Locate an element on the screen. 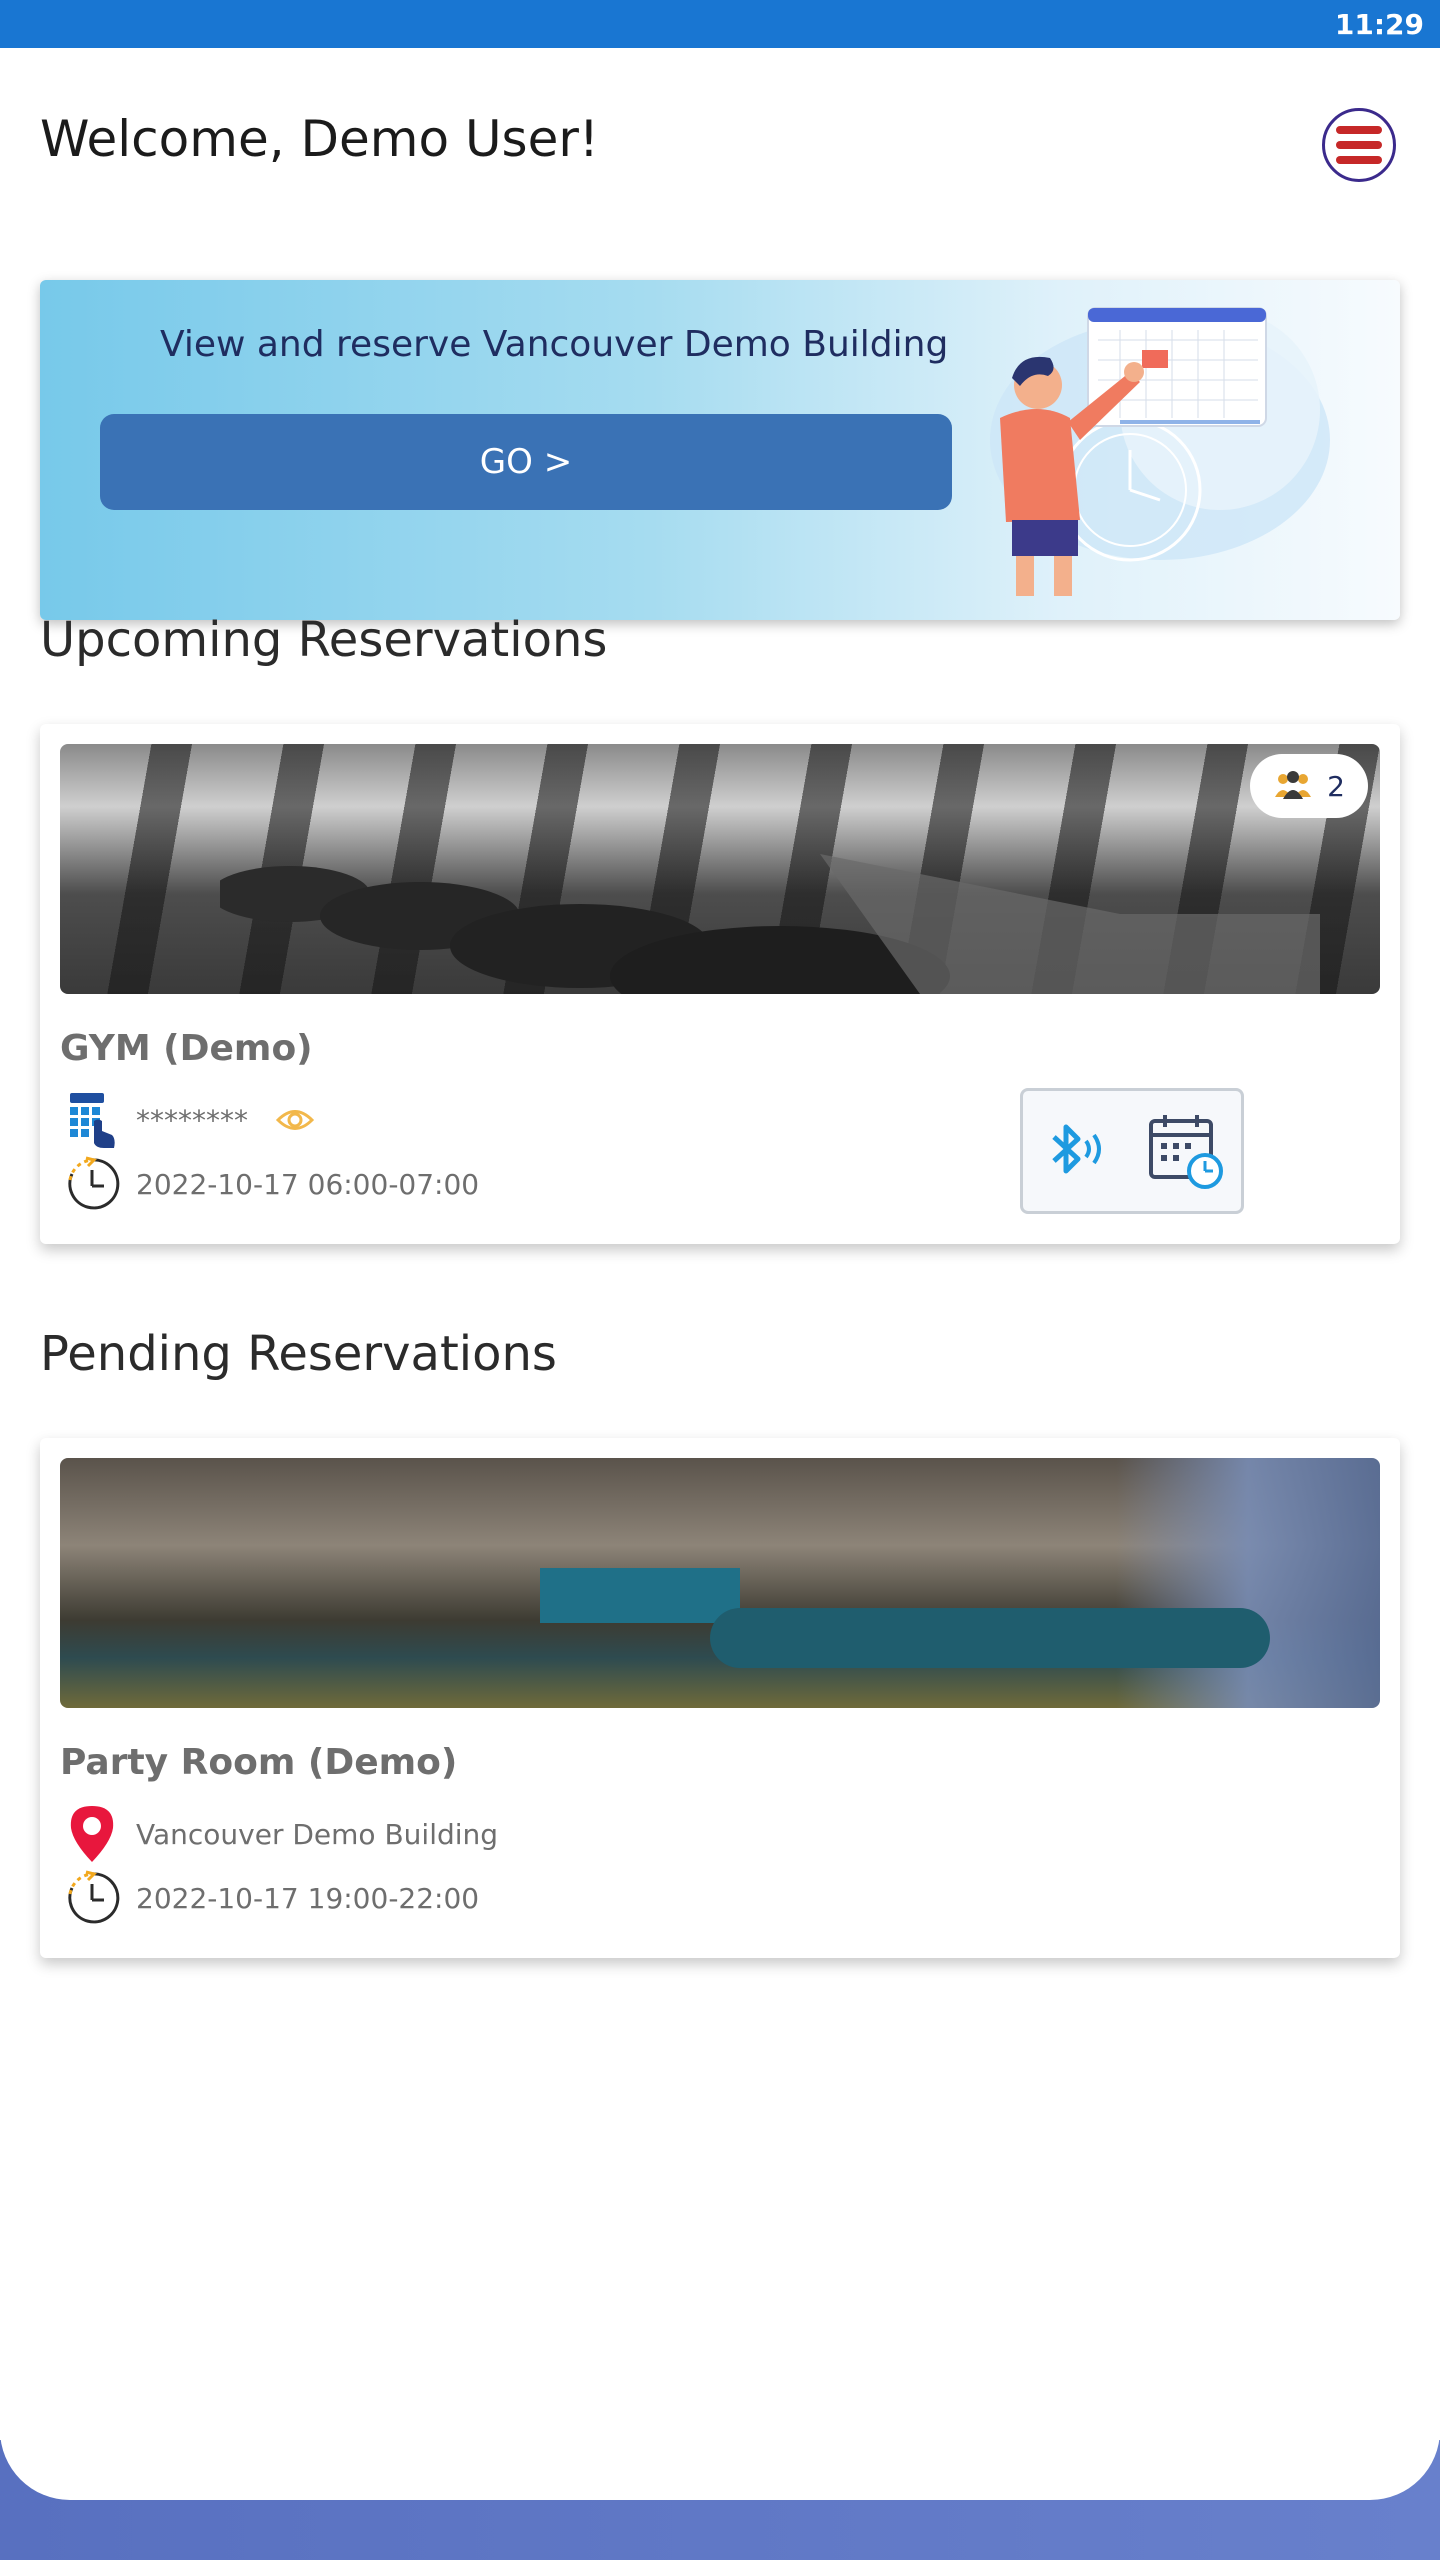  party-time-text: 2022-10-17 19:00-22:00 is located at coordinates (308, 1898).